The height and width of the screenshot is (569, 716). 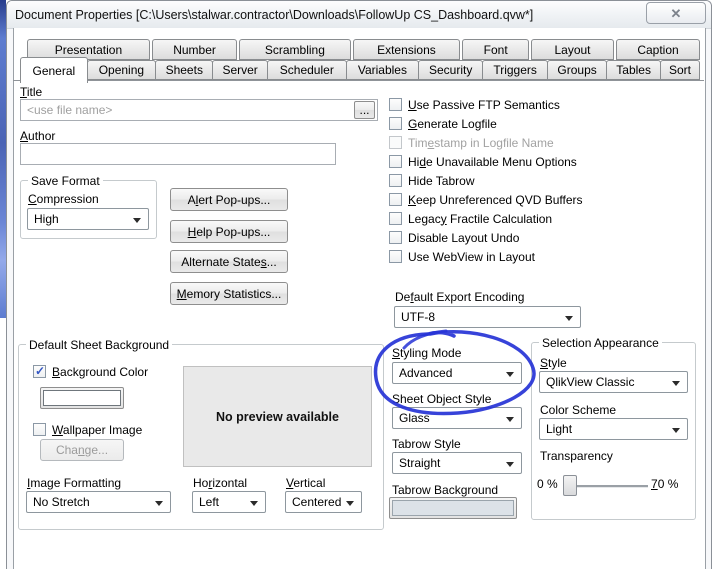 What do you see at coordinates (178, 154) in the screenshot?
I see `author-input` at bounding box center [178, 154].